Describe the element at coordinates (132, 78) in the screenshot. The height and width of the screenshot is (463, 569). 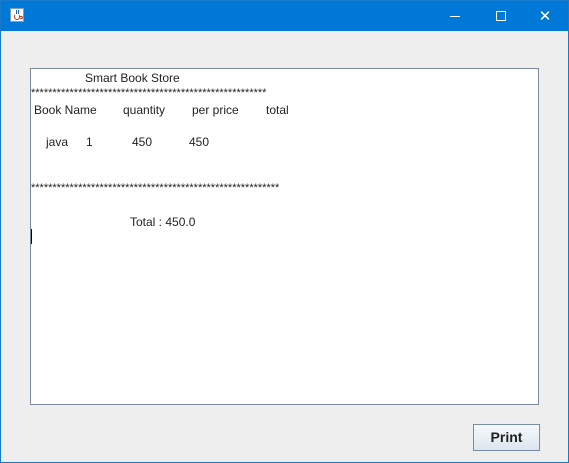
I see `store-name: Smart Book Store` at that location.